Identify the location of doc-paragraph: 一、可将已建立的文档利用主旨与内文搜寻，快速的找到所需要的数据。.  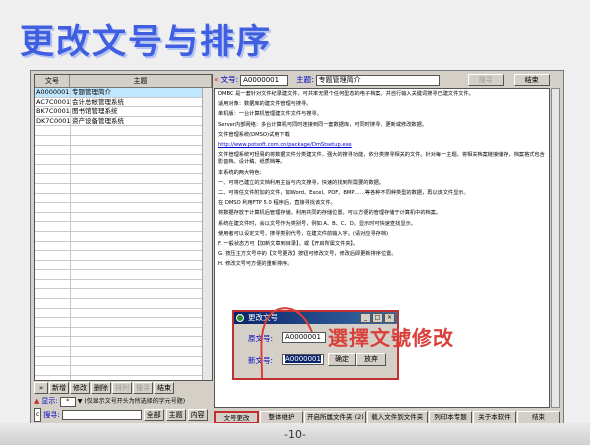
(301, 182).